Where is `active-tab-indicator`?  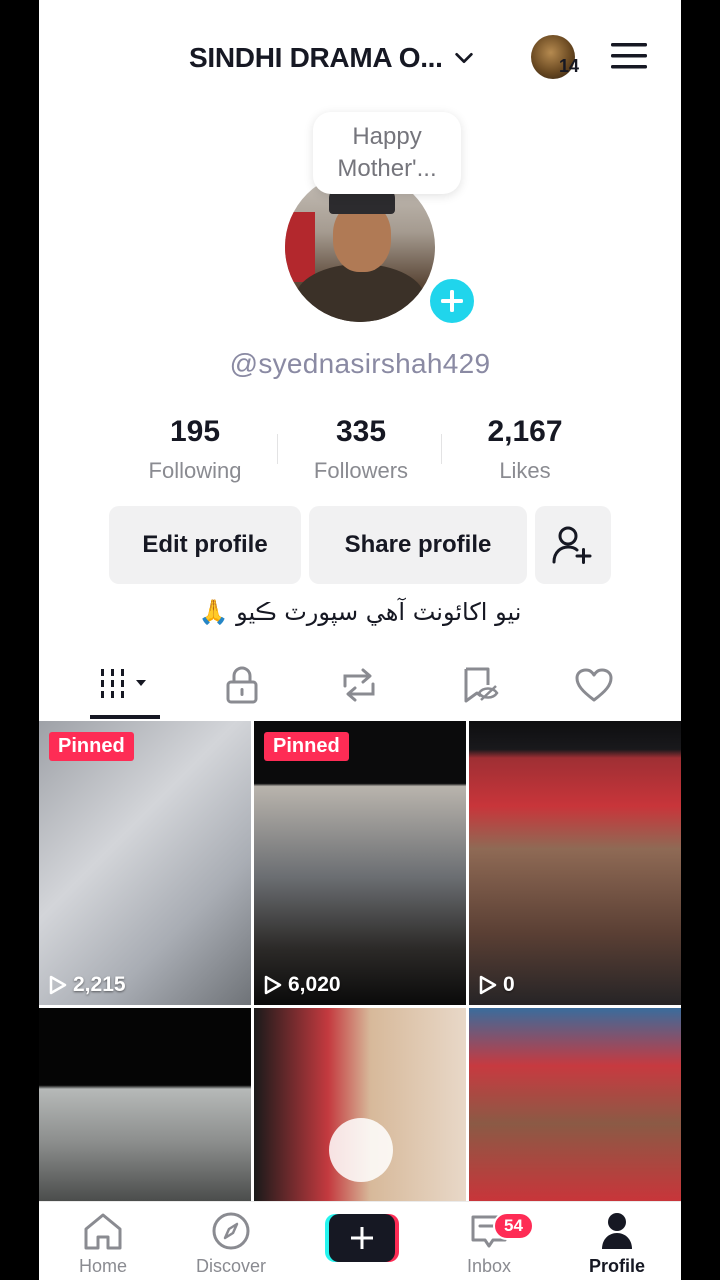 active-tab-indicator is located at coordinates (125, 717).